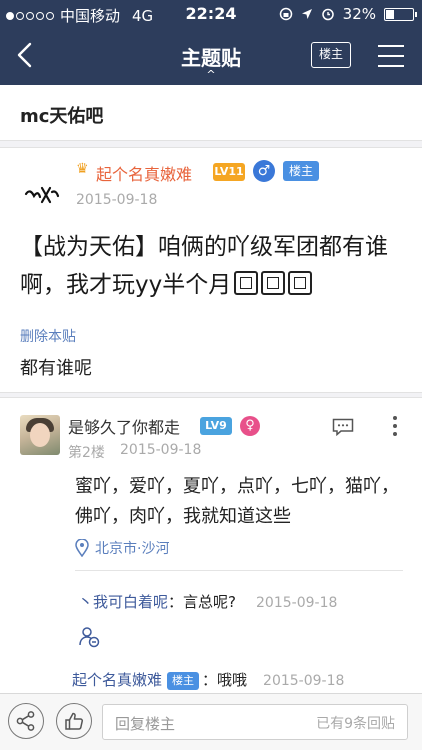 This screenshot has width=422, height=750. Describe the element at coordinates (343, 427) in the screenshot. I see `comment-icon` at that location.